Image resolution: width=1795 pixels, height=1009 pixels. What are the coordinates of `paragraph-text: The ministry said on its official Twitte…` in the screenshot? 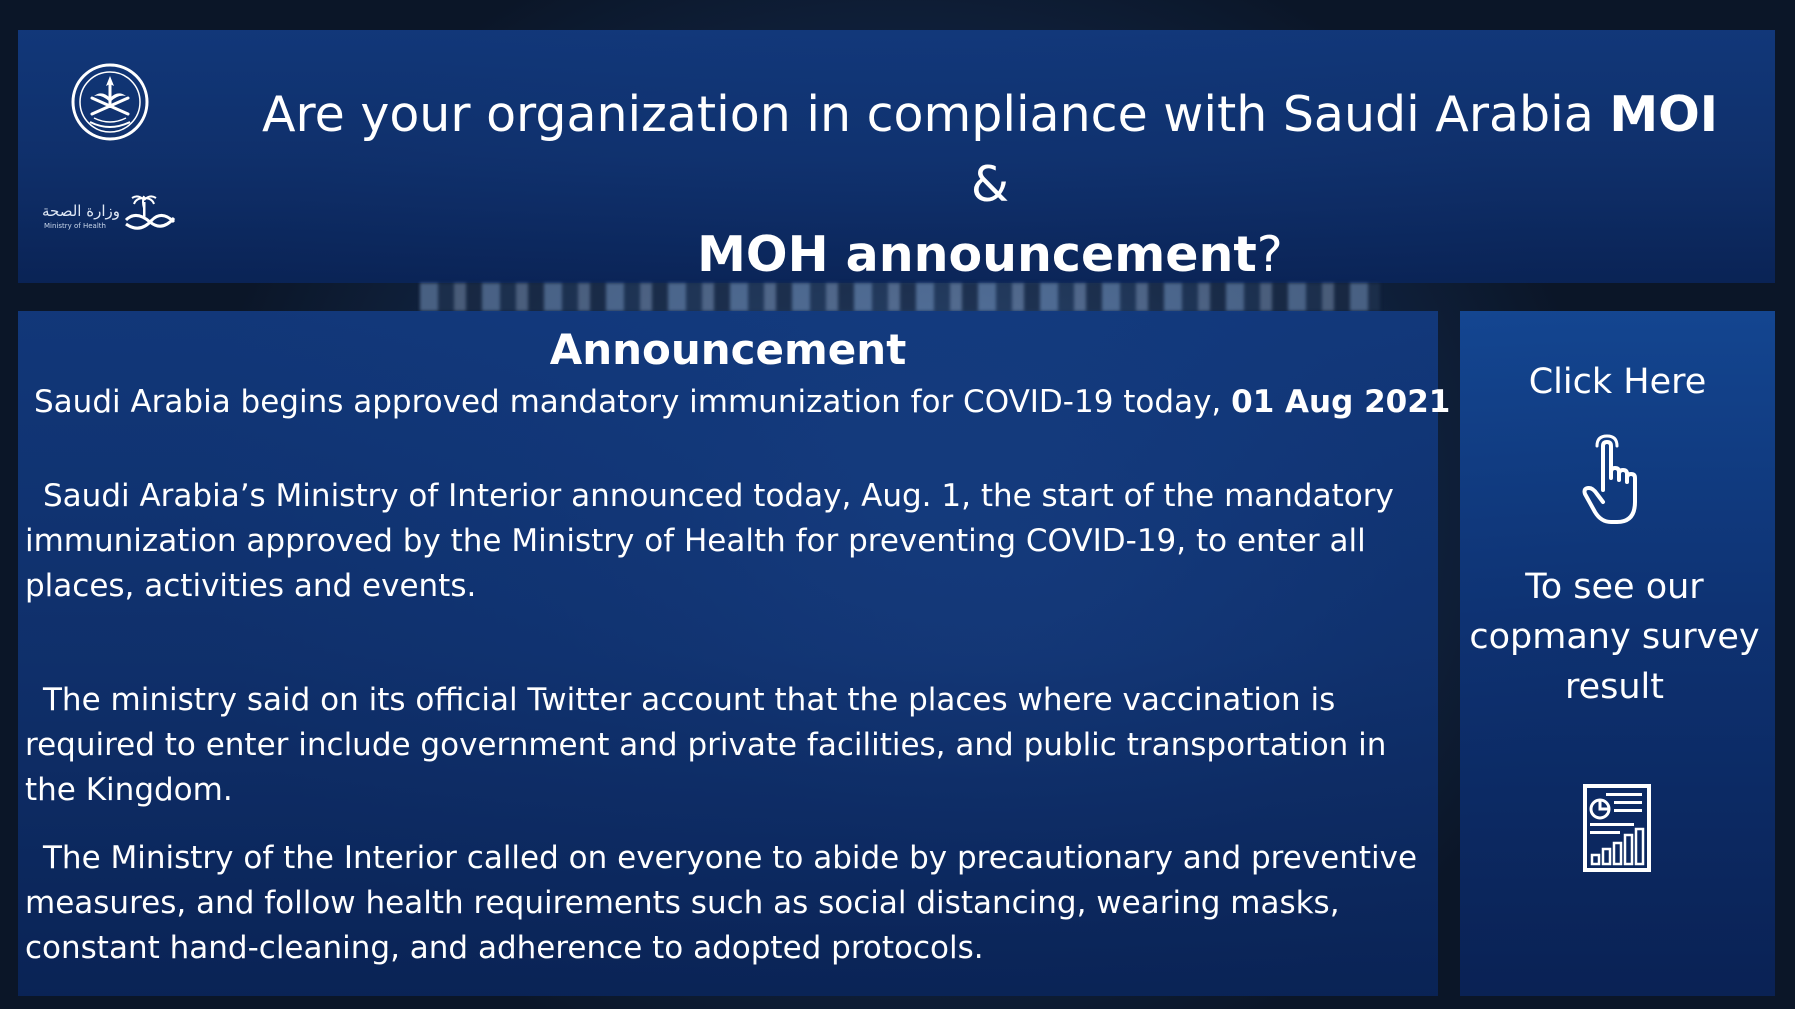 It's located at (706, 745).